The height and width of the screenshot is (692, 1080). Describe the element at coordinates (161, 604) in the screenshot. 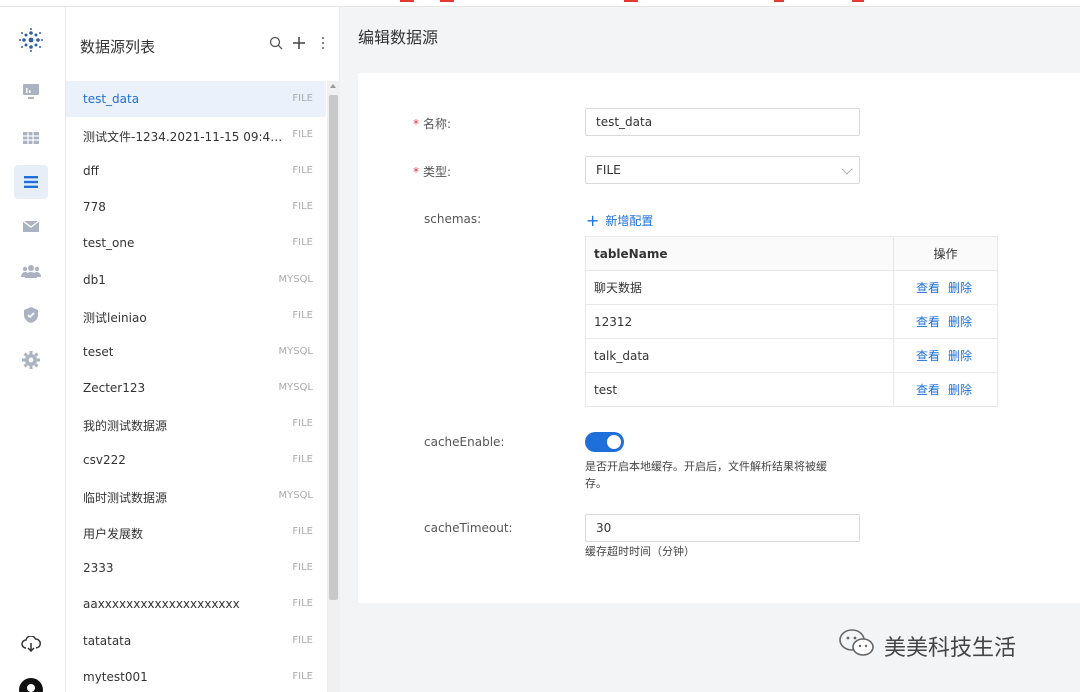

I see `datasource-item-name: aaxxxxxxxxxxxxxxxxxxxx` at that location.